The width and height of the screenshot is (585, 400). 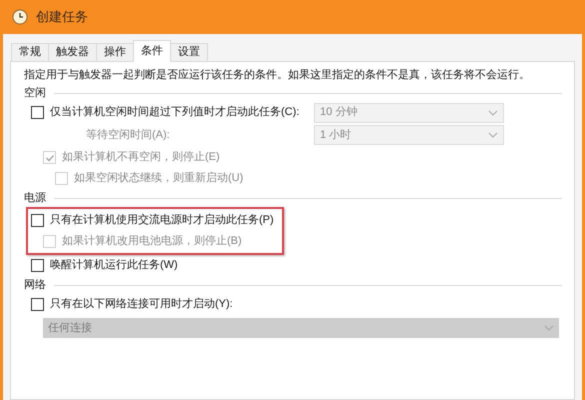 What do you see at coordinates (189, 52) in the screenshot?
I see `tab: 设置` at bounding box center [189, 52].